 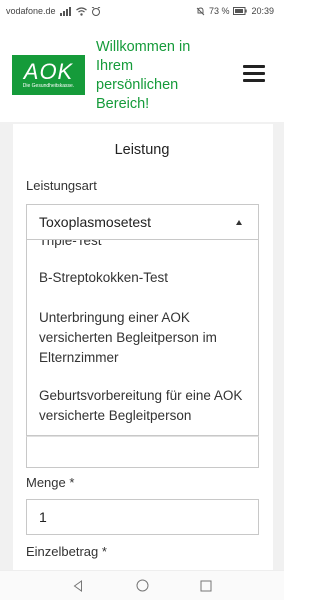 I want to click on recents-icon, so click(x=206, y=586).